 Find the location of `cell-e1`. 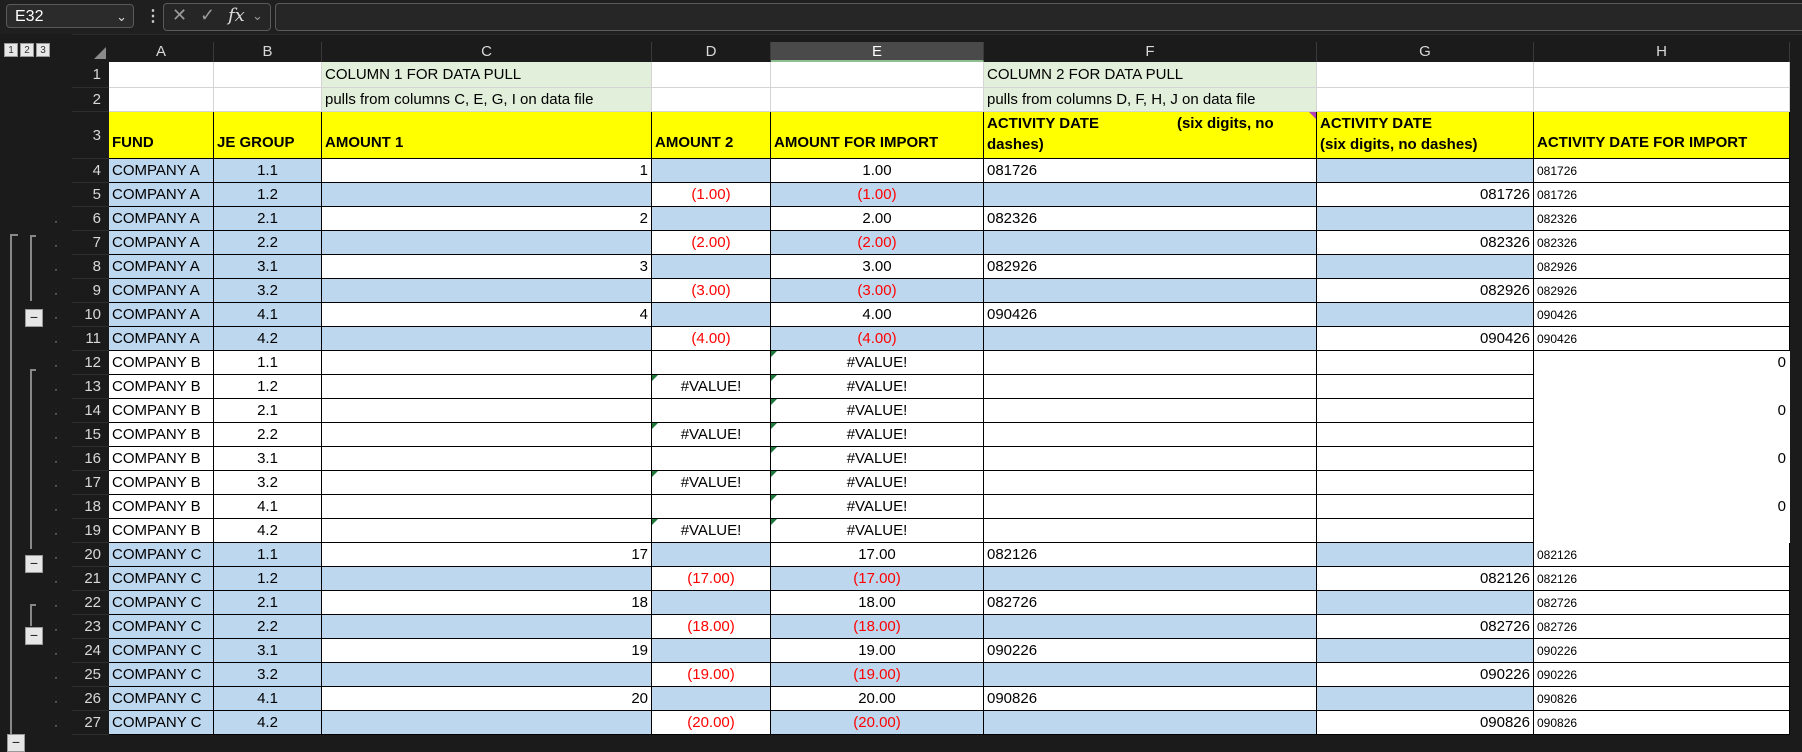

cell-e1 is located at coordinates (877, 75).